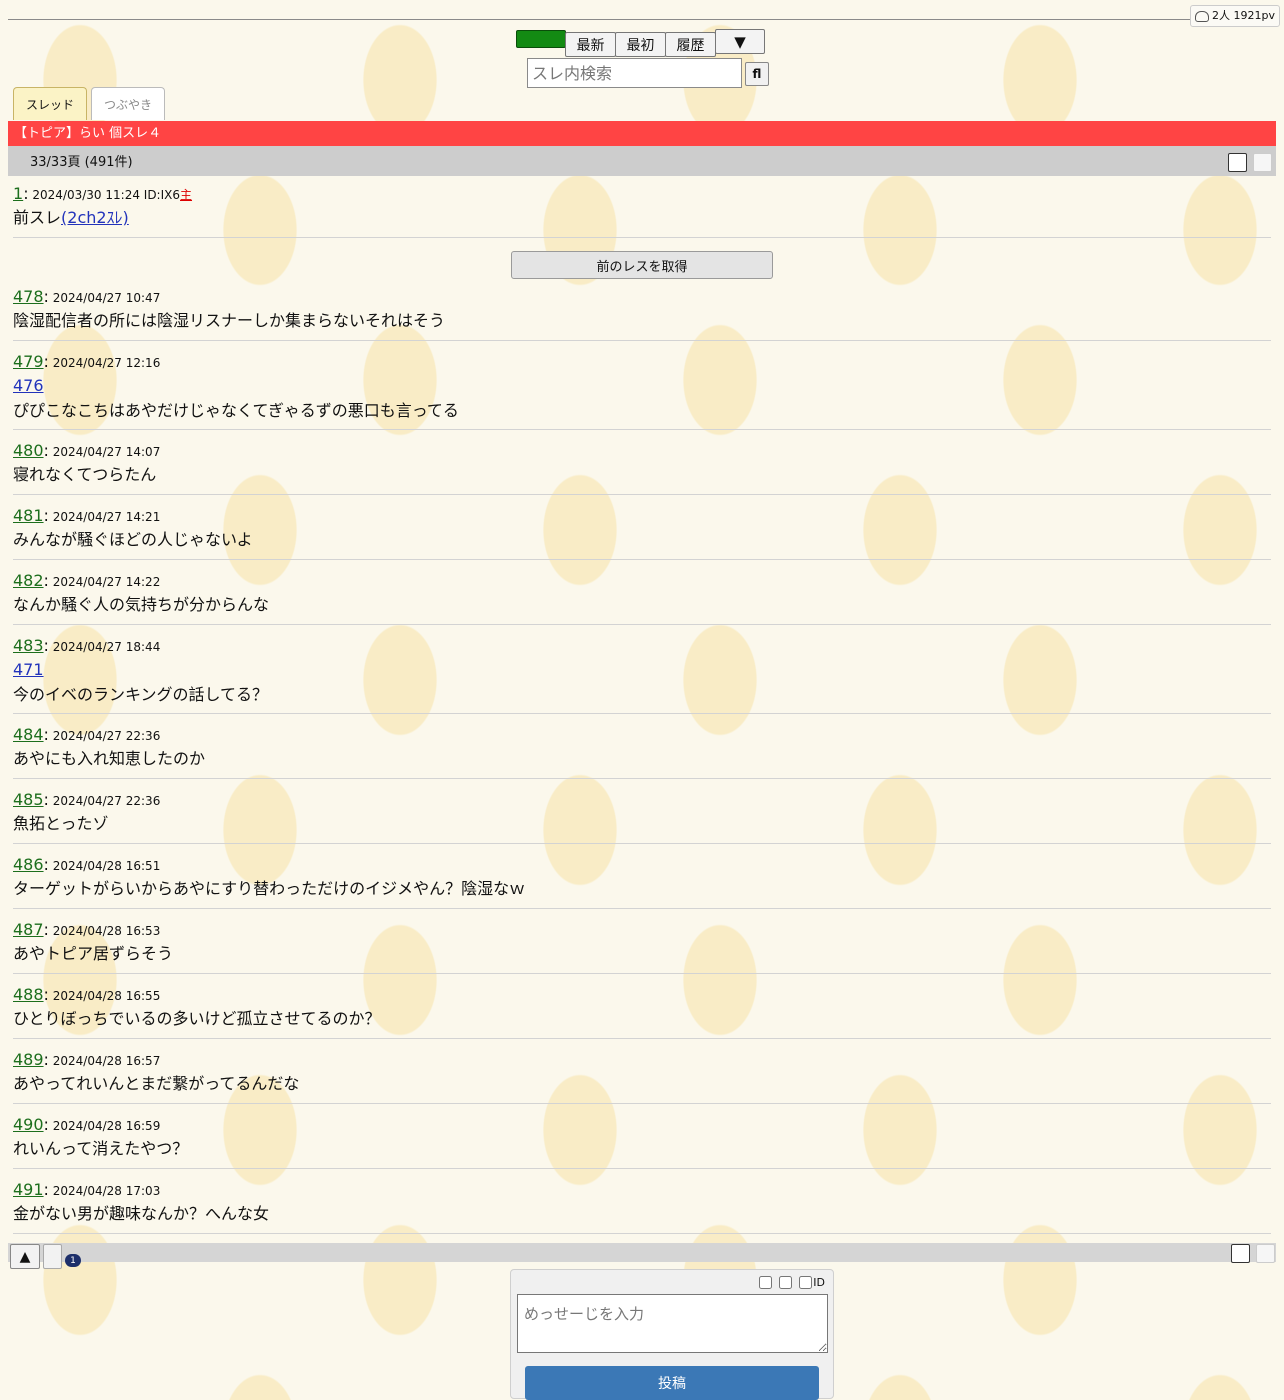  Describe the element at coordinates (1237, 162) in the screenshot. I see `toolbar-square-button` at that location.